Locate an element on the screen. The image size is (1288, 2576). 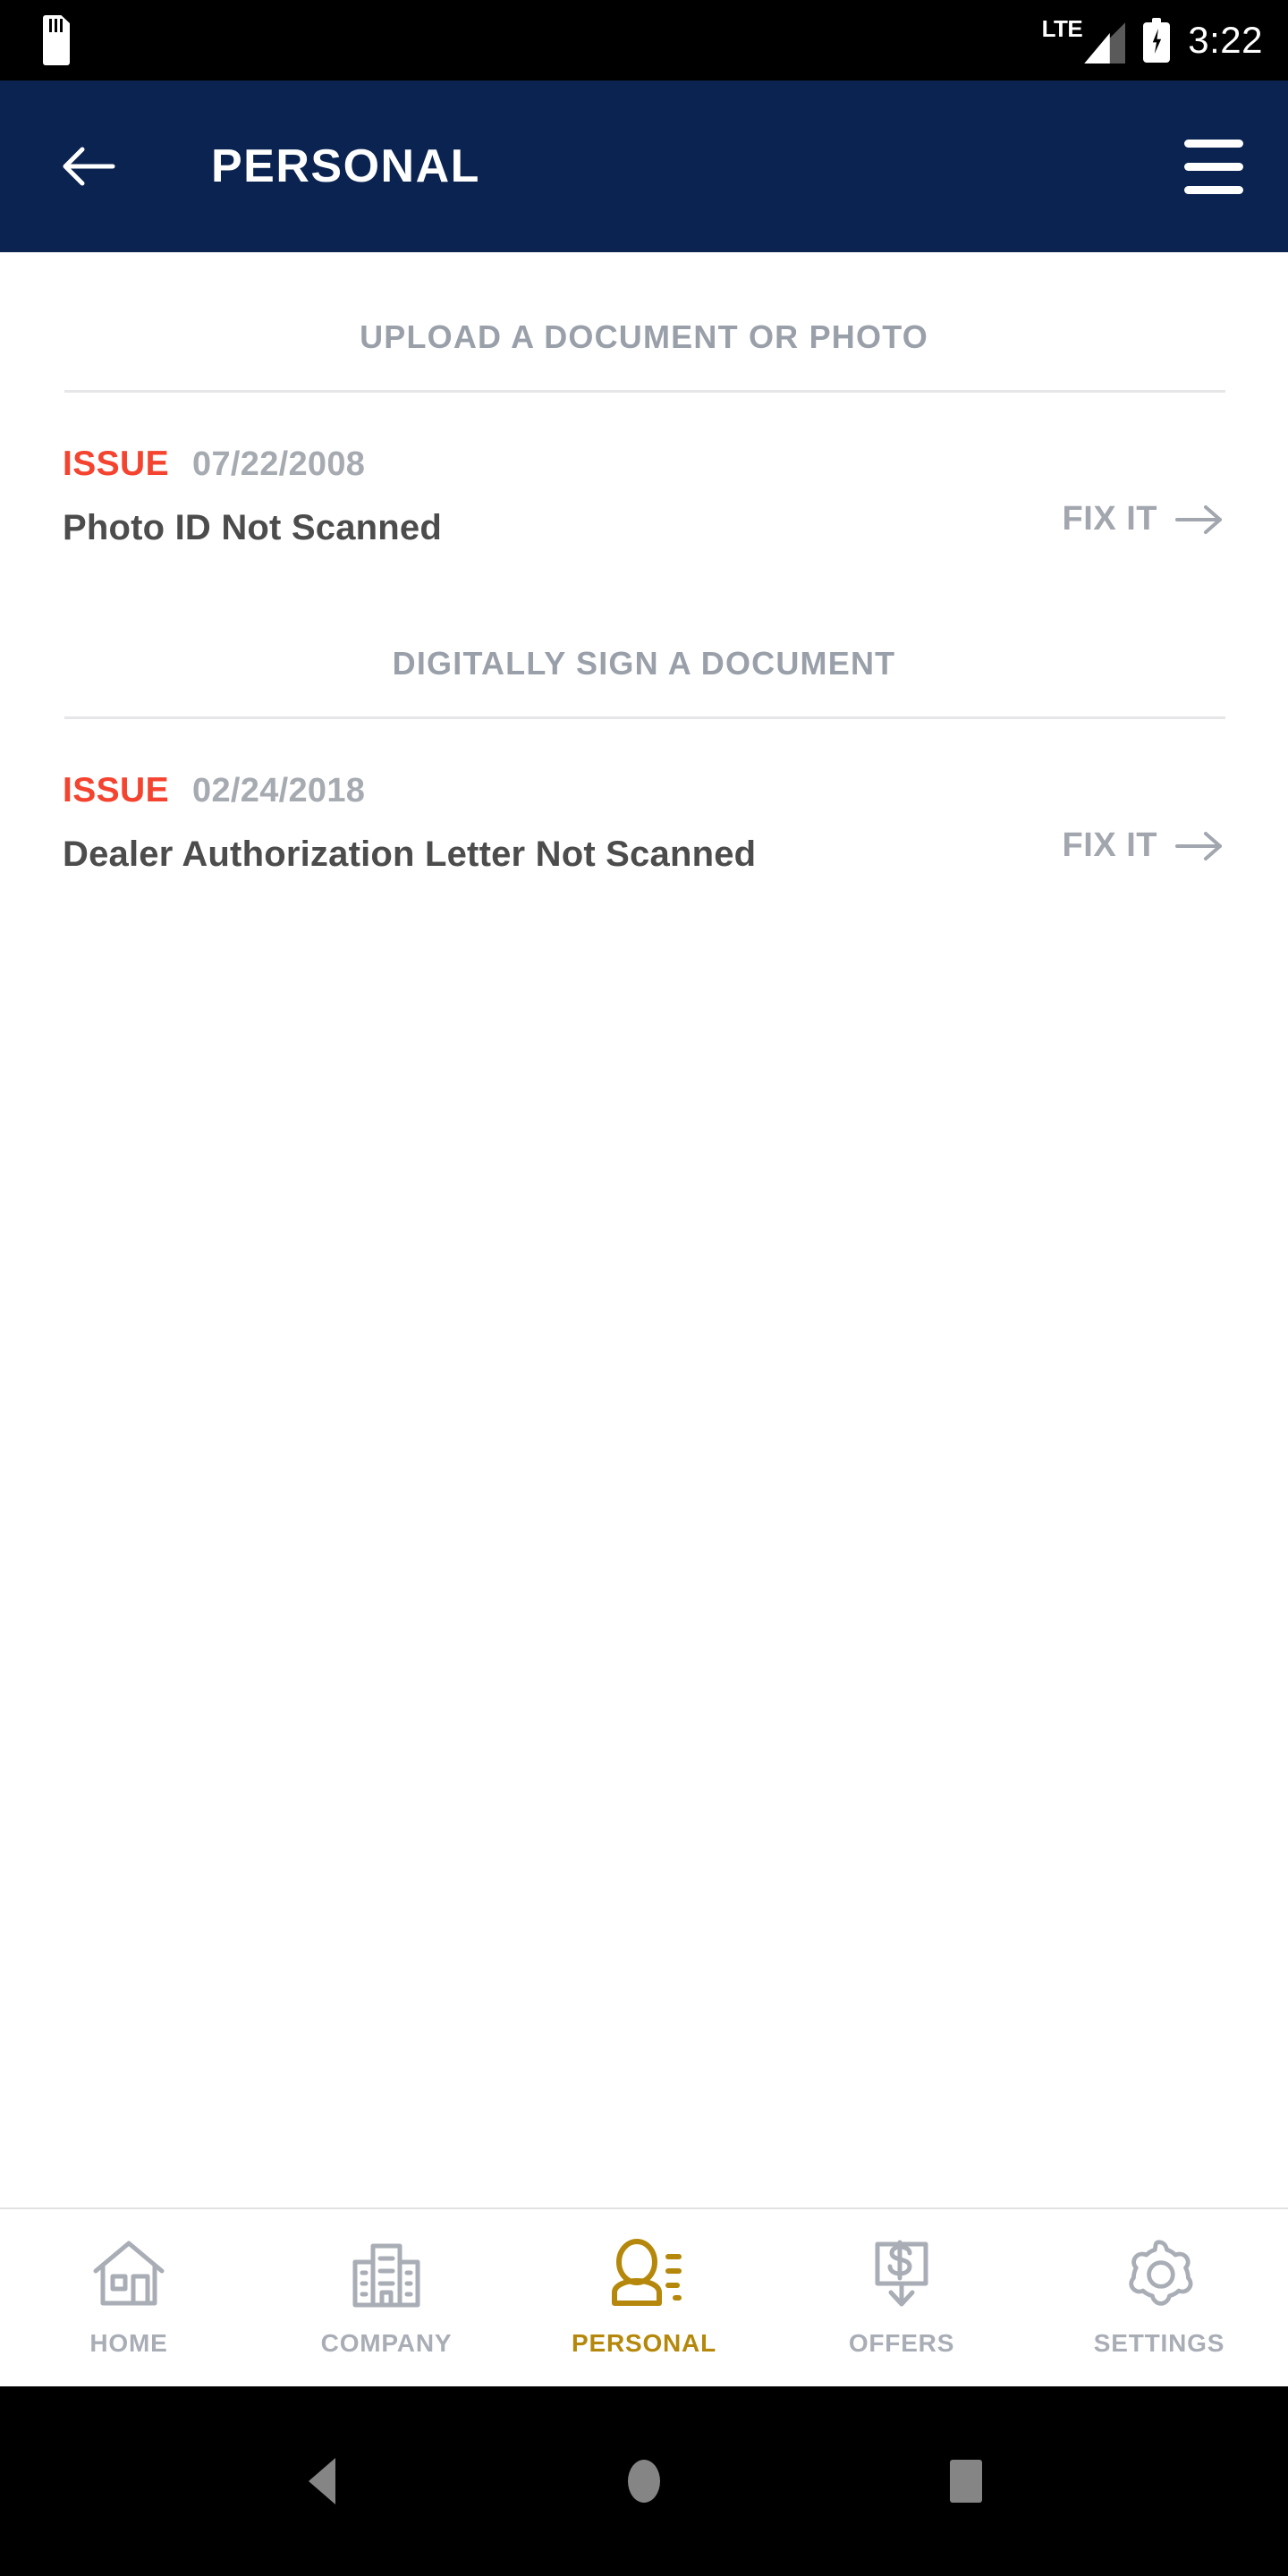
status-bar-left is located at coordinates (56, 40).